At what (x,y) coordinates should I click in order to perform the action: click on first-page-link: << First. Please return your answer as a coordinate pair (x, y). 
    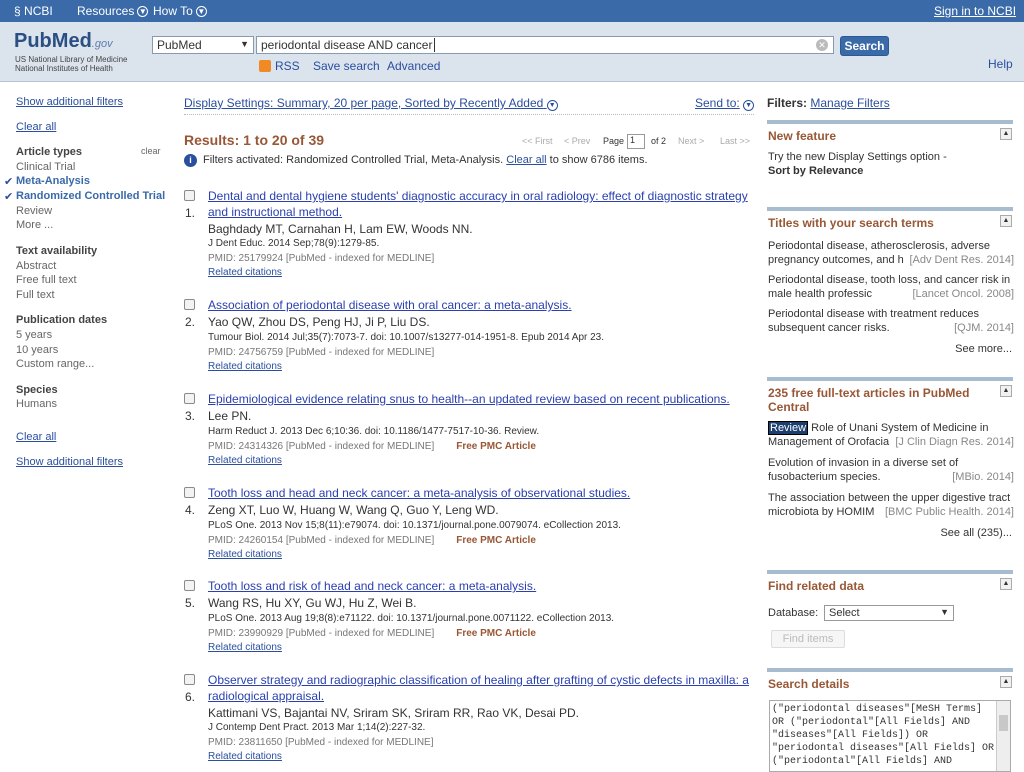
    Looking at the image, I should click on (537, 141).